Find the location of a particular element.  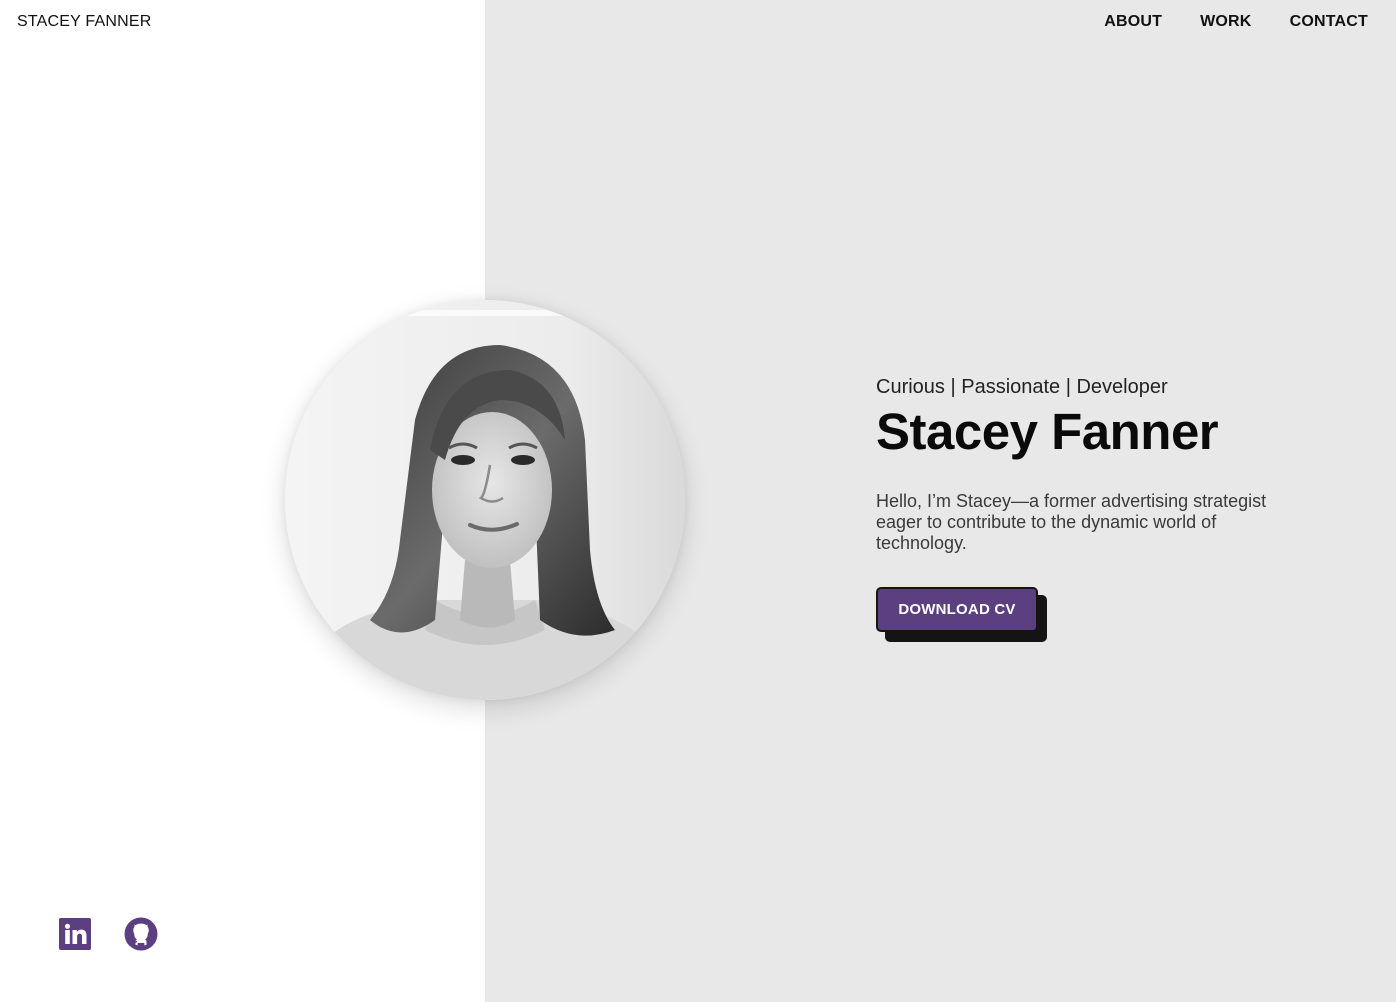

linkedin-link is located at coordinates (75, 934).